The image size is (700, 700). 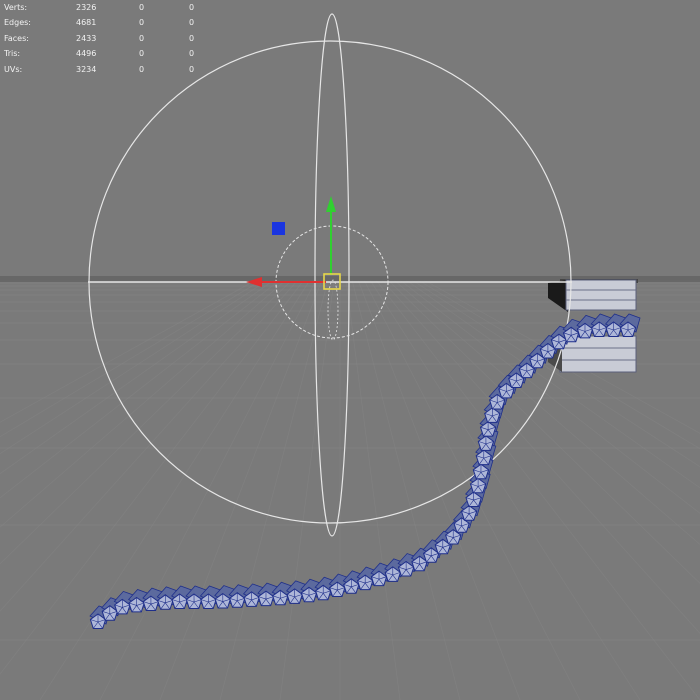 I want to click on plane-handle-square-icon, so click(x=278, y=228).